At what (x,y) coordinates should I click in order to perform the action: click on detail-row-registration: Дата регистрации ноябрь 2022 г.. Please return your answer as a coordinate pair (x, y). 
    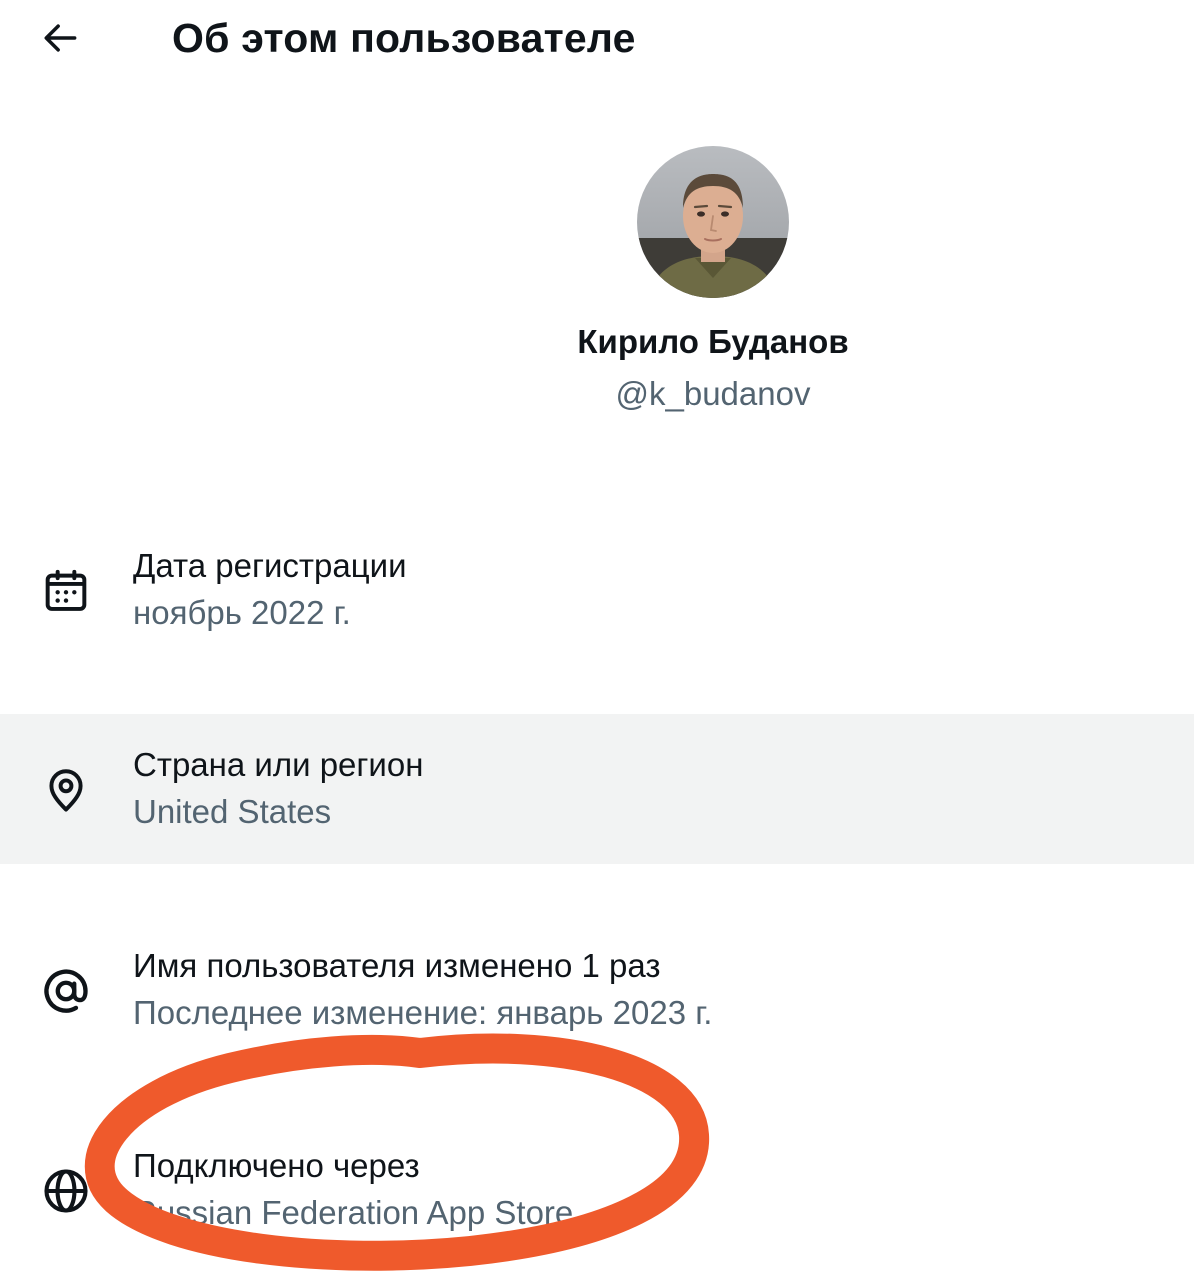
    Looking at the image, I should click on (597, 591).